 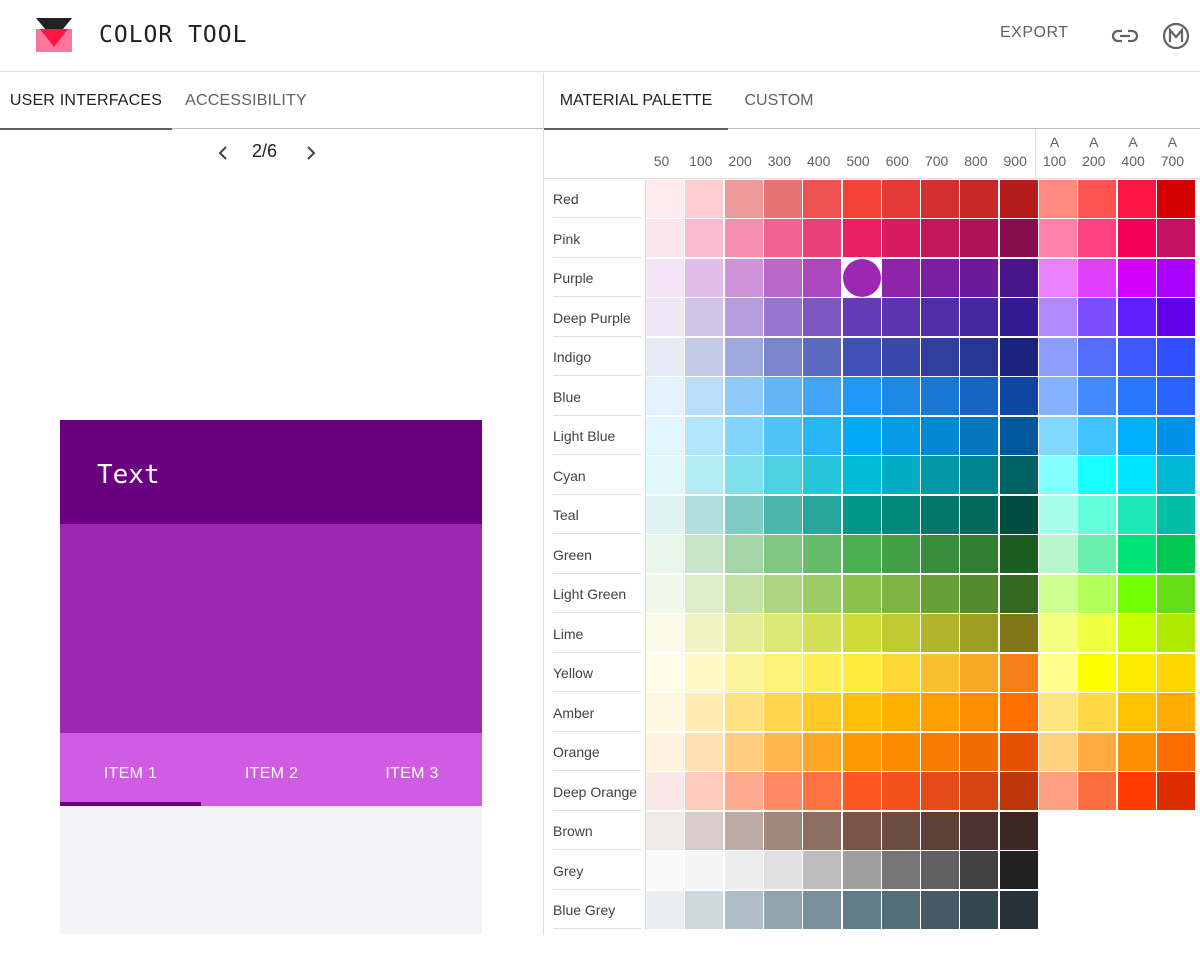 I want to click on preview-tab-item-3: ITEM 3, so click(x=412, y=769).